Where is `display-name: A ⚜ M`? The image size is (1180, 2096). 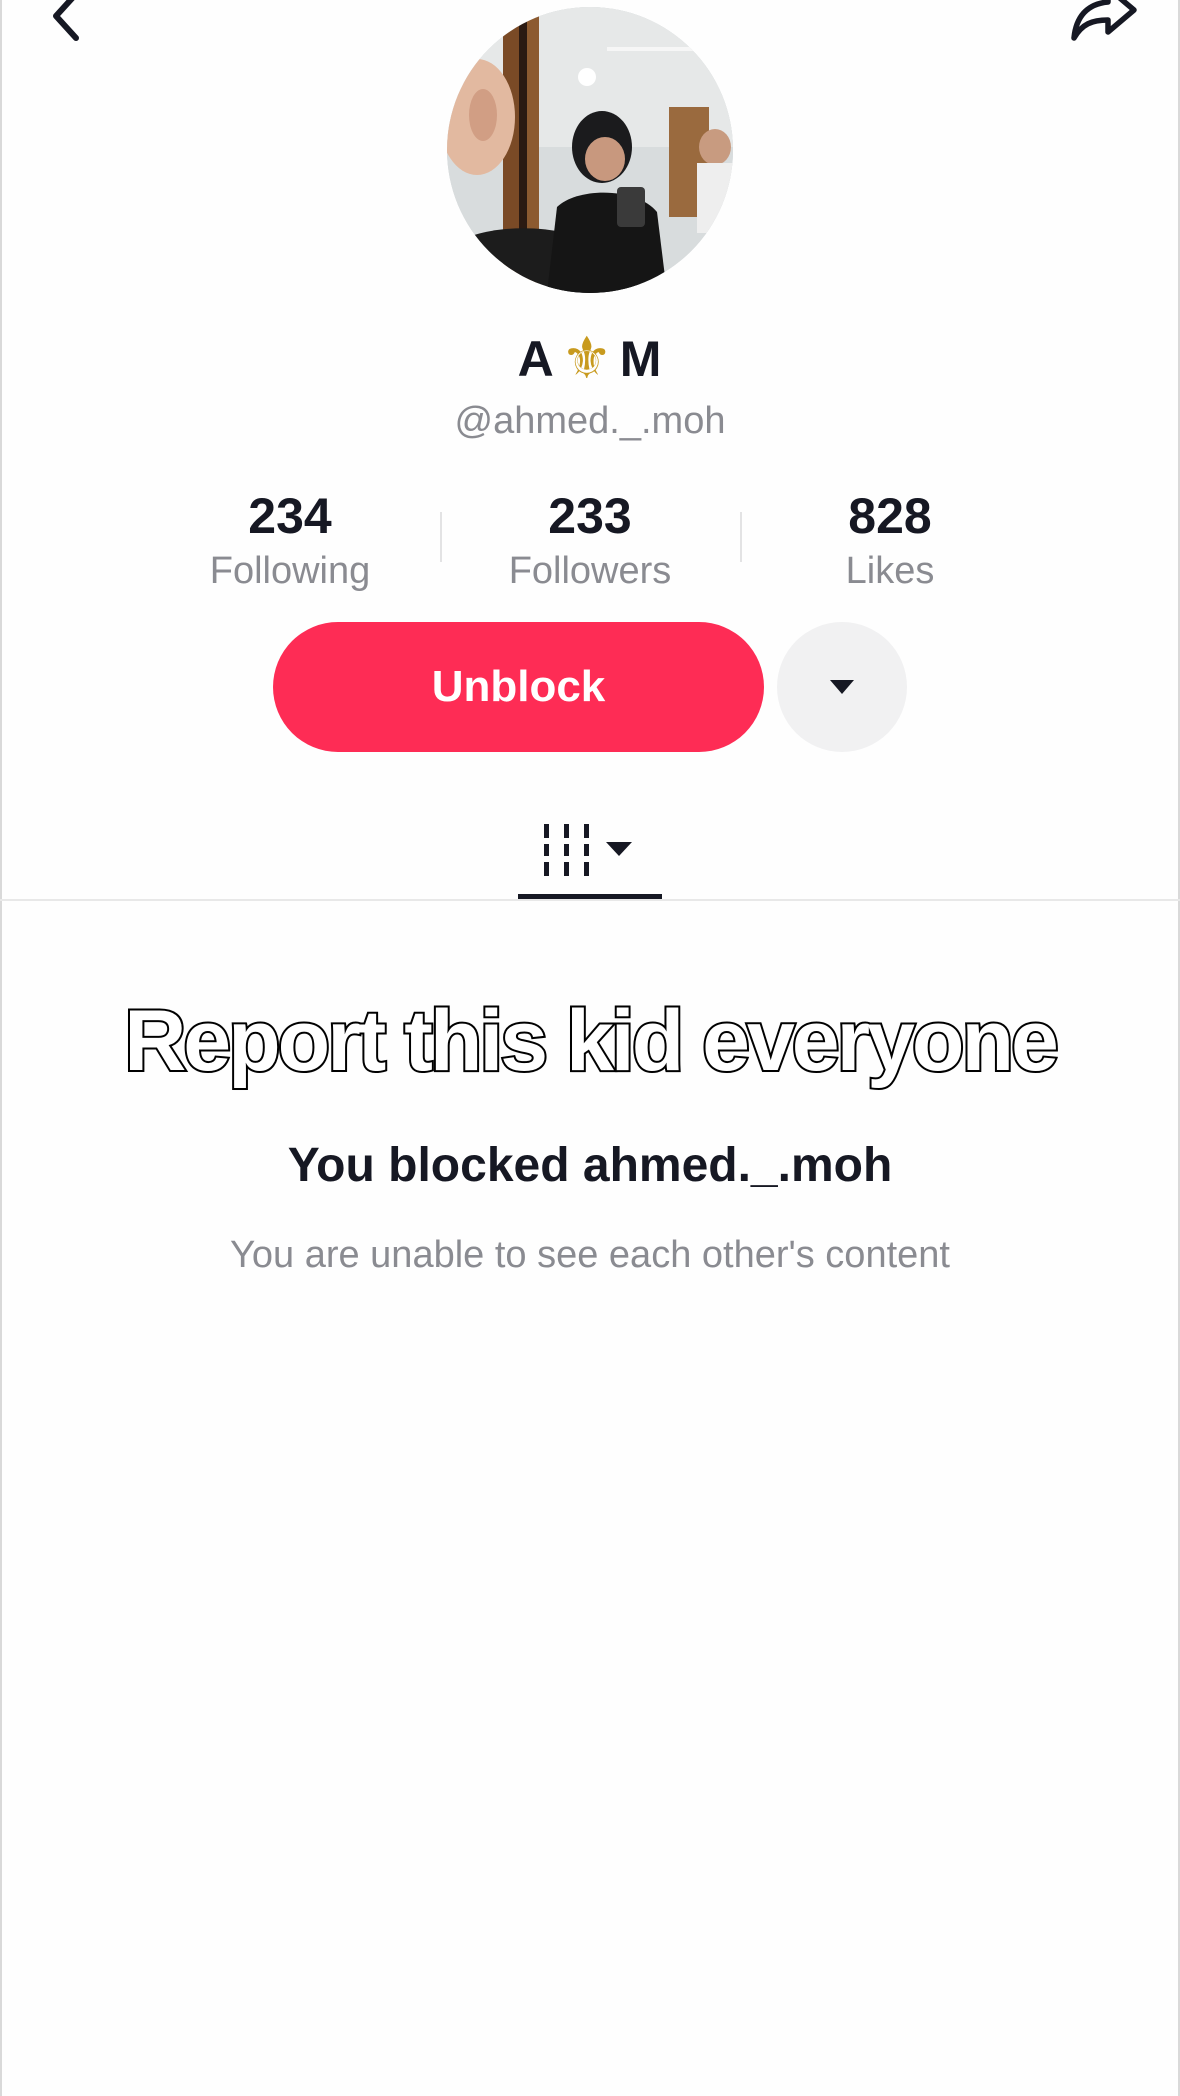 display-name: A ⚜ M is located at coordinates (590, 359).